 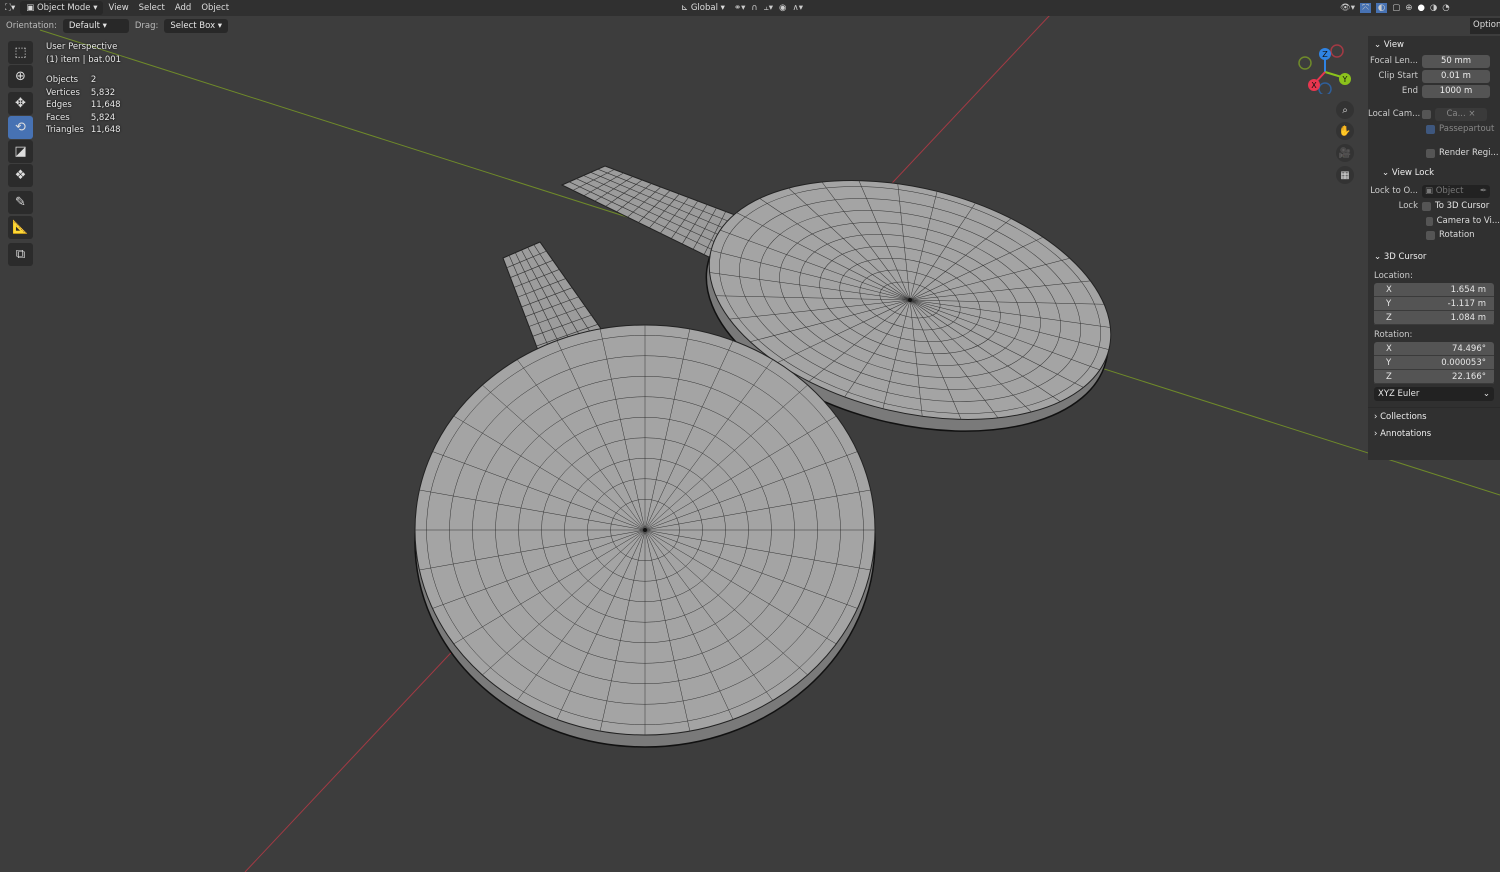 I want to click on zoom-icon: ⌕, so click(x=1345, y=110).